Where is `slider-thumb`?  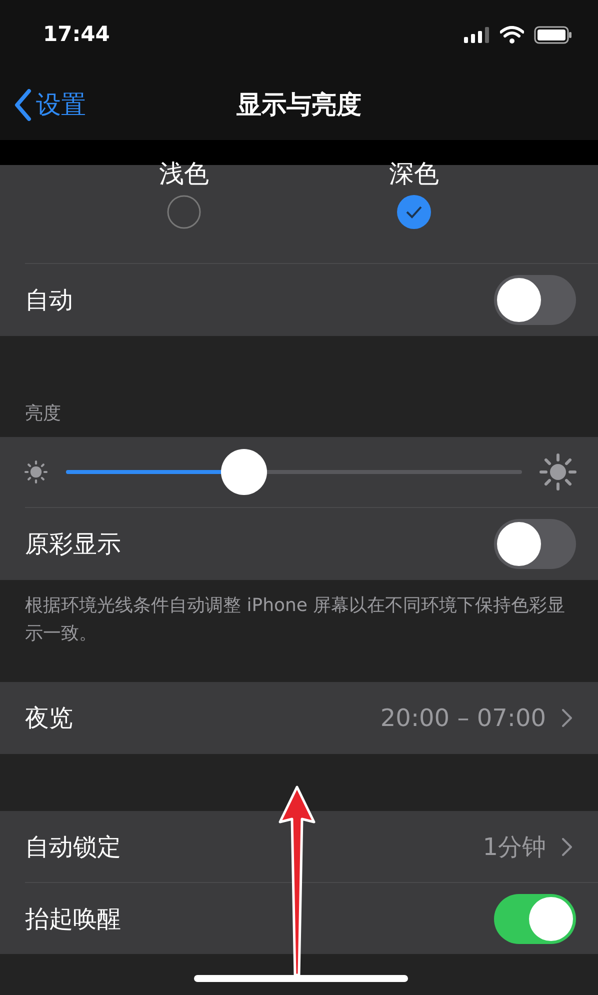 slider-thumb is located at coordinates (243, 472).